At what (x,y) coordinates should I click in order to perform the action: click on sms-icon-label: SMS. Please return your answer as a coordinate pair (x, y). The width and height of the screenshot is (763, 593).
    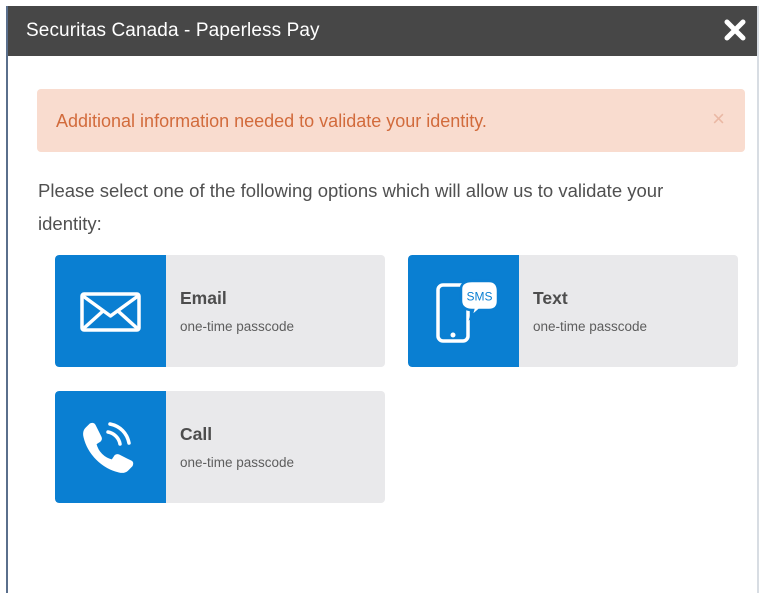
    Looking at the image, I should click on (479, 297).